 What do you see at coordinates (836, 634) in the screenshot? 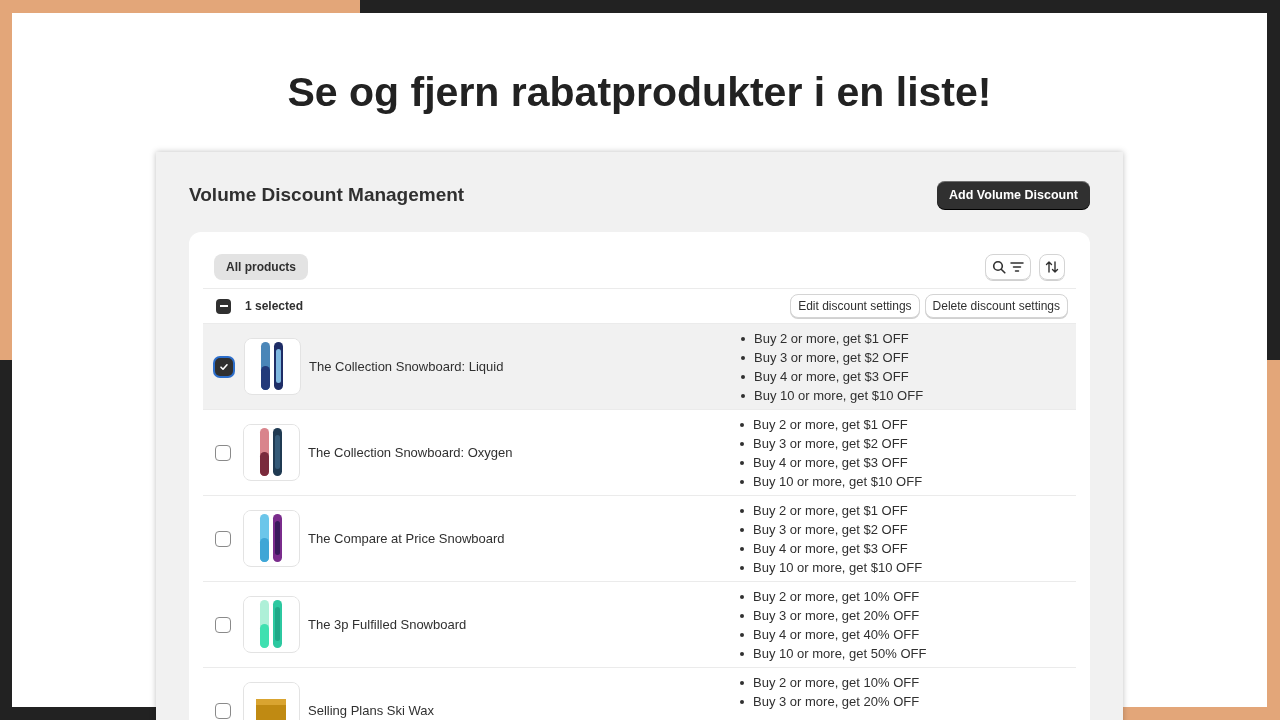
I see `discount-text: Buy 4 or more, get 40% OFF` at bounding box center [836, 634].